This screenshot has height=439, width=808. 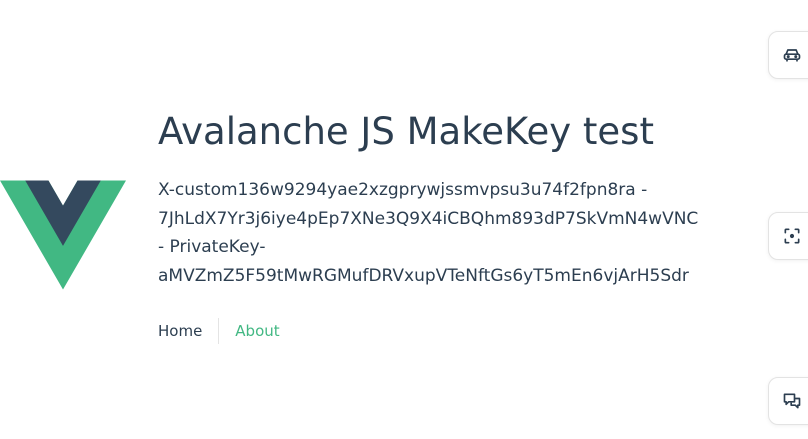 I want to click on car-icon, so click(x=792, y=55).